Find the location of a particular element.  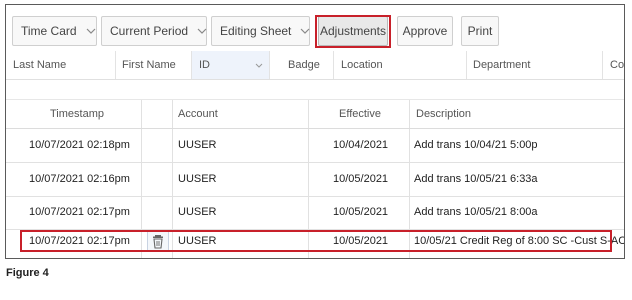

col-timestamp: Timestamp is located at coordinates (77, 114).